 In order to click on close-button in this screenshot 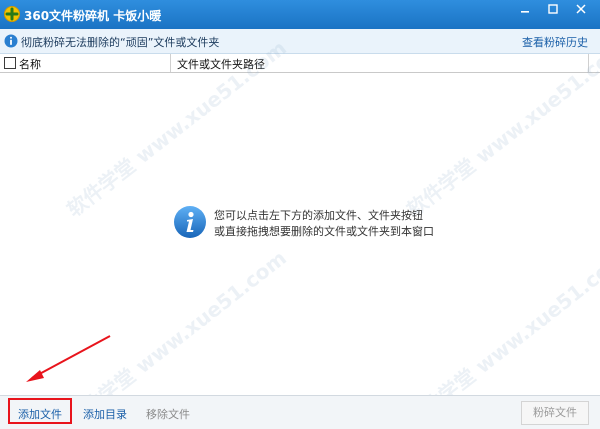, I will do `click(581, 11)`.